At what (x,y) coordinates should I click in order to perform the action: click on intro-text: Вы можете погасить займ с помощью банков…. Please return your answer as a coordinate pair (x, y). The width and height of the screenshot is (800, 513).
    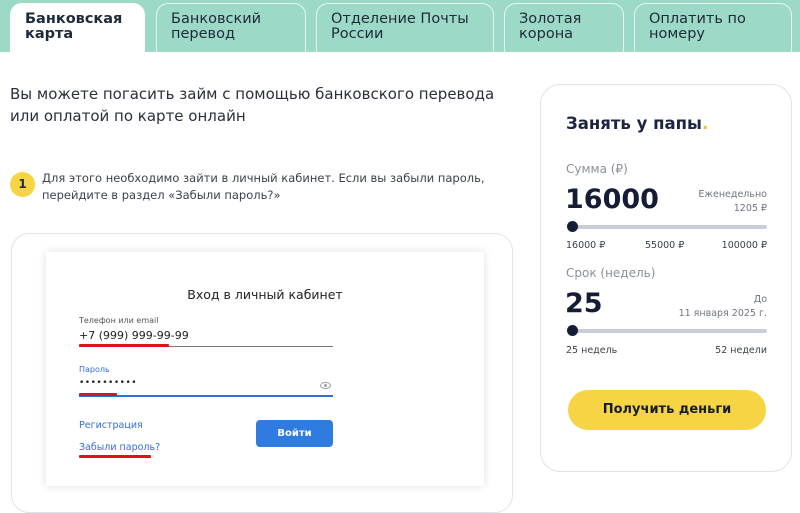
    Looking at the image, I should click on (252, 105).